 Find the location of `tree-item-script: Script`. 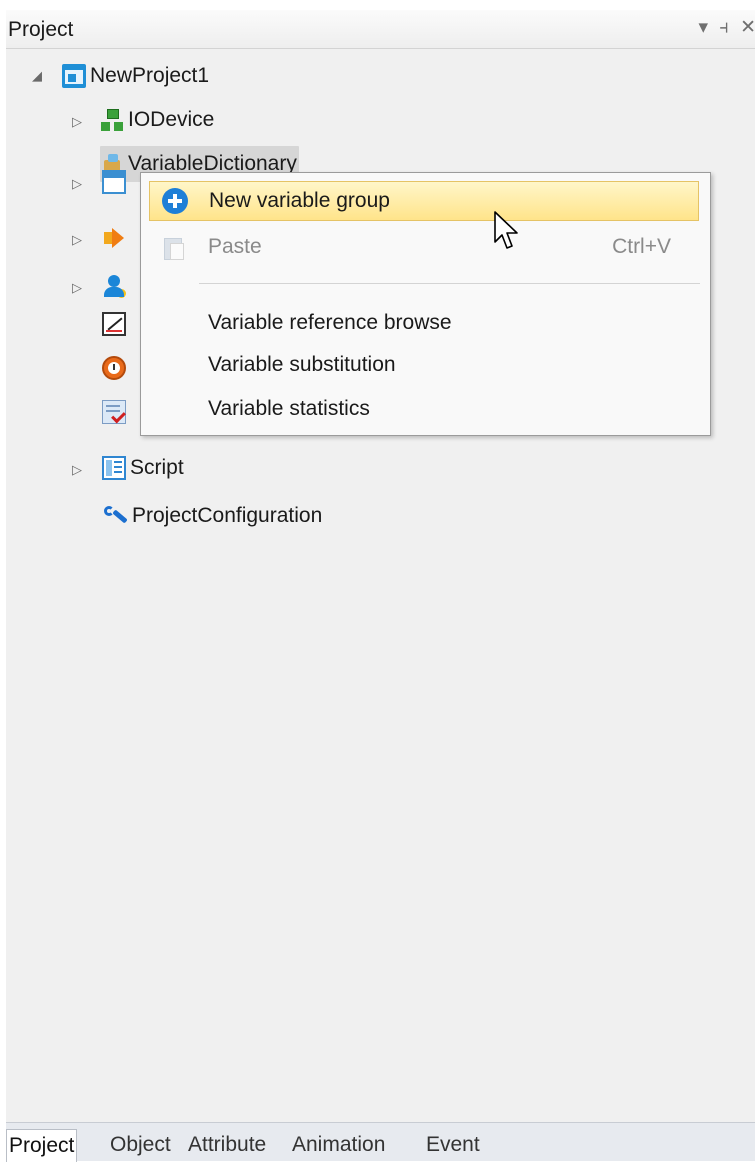

tree-item-script: Script is located at coordinates (143, 468).